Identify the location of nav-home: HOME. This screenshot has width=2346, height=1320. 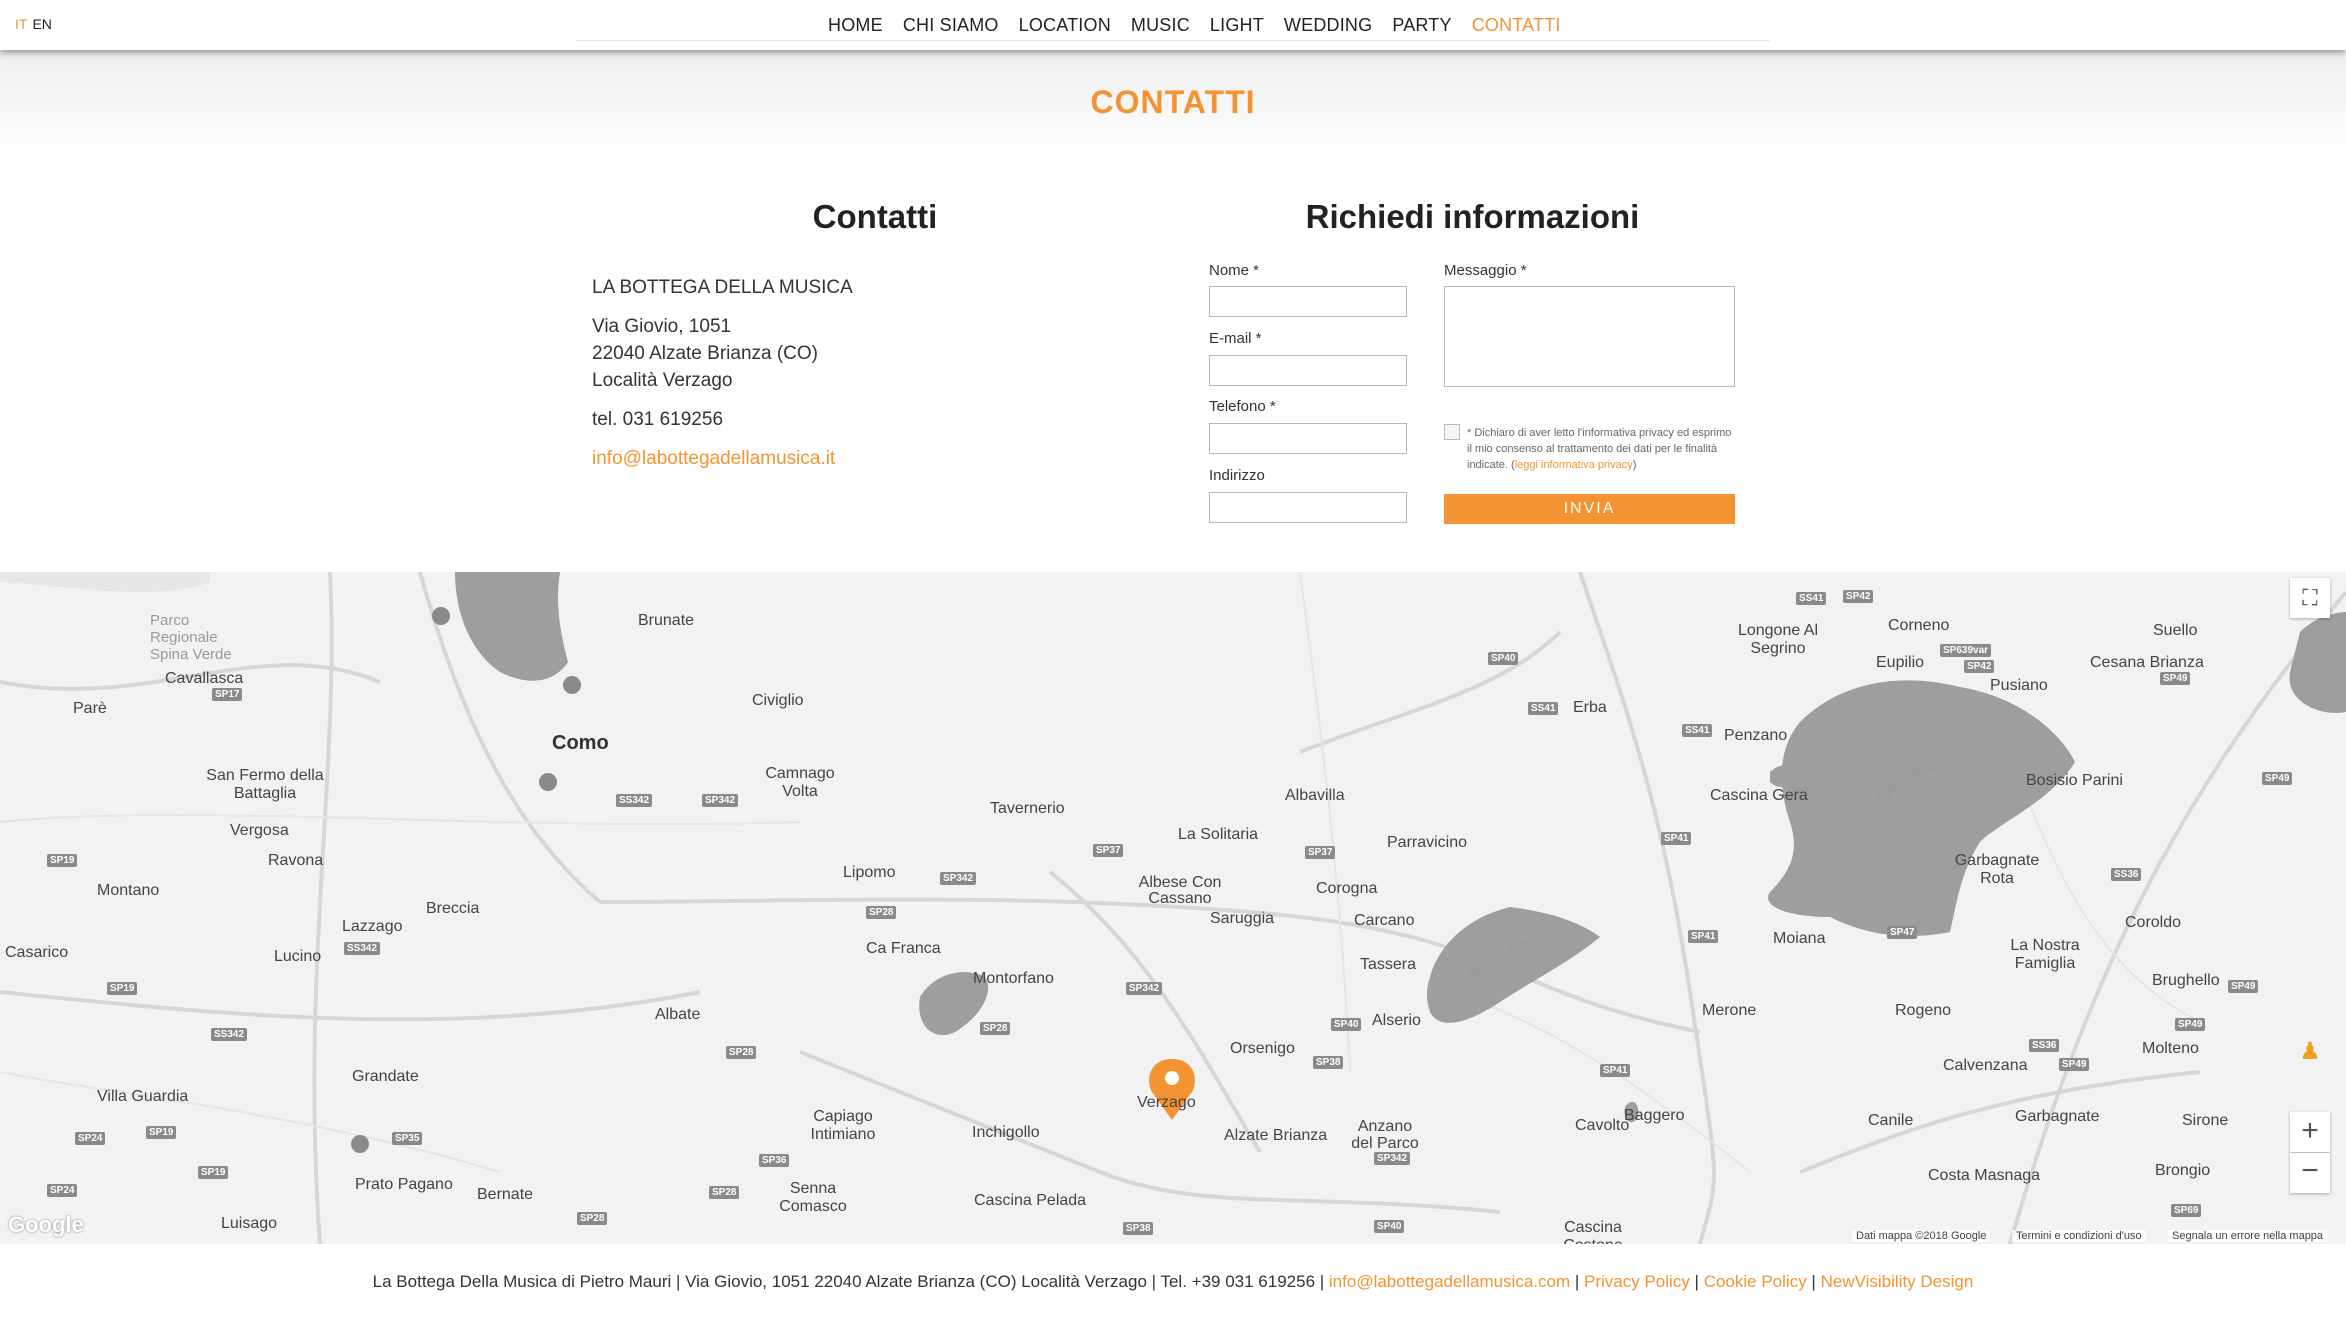
(855, 25).